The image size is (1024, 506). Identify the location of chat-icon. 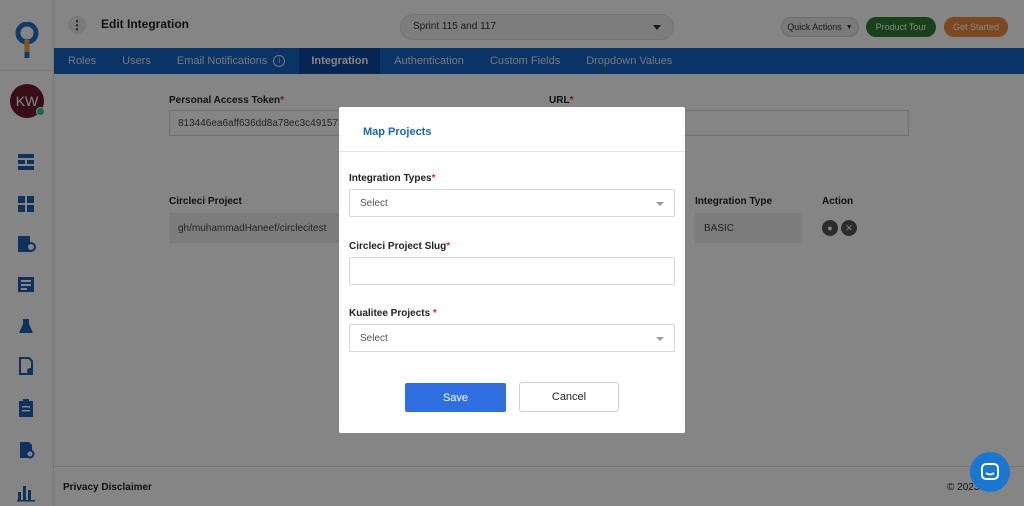
(990, 471).